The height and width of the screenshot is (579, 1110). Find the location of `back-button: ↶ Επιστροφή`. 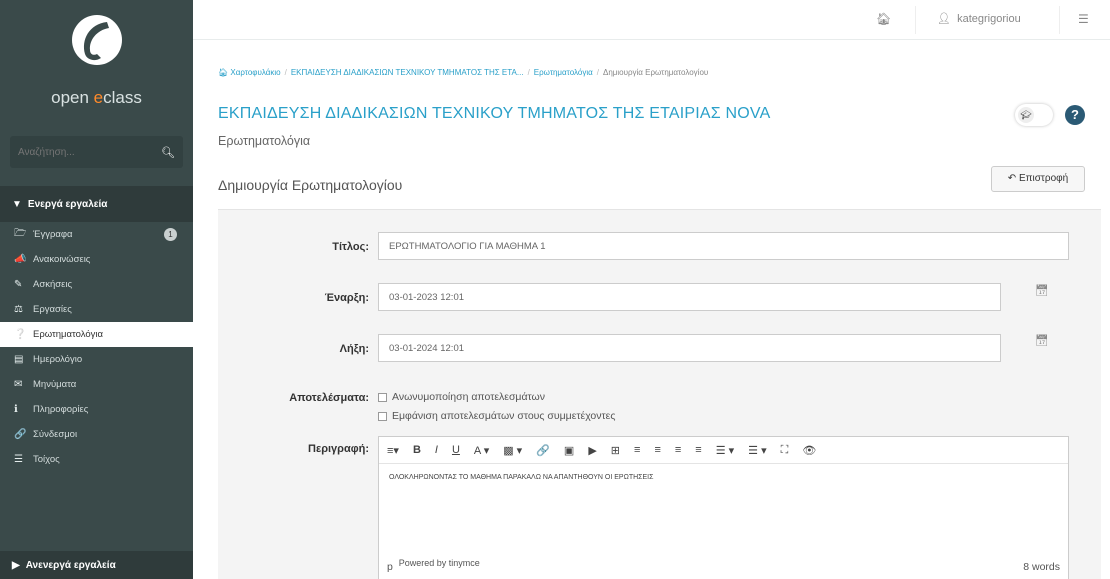

back-button: ↶ Επιστροφή is located at coordinates (1038, 179).